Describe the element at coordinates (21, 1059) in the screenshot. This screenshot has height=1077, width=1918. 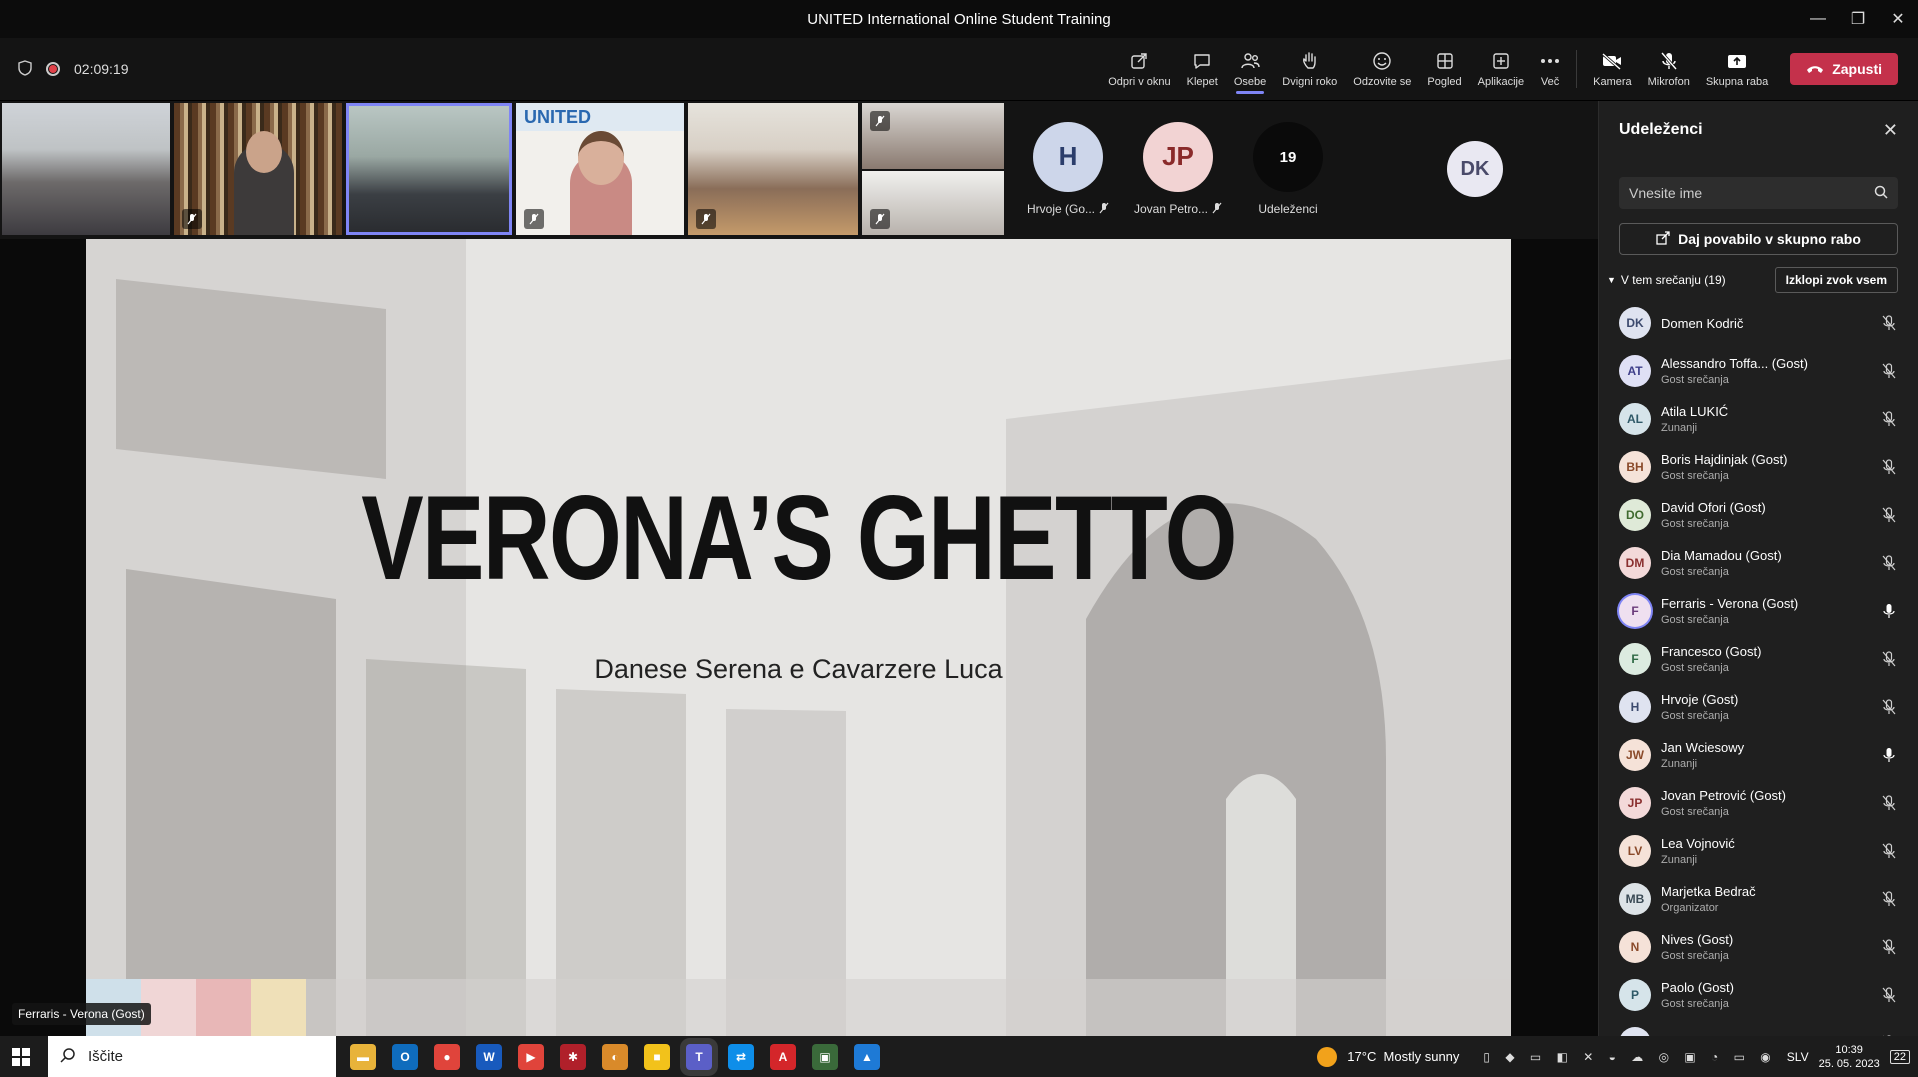
I see `windows-start-icon` at that location.